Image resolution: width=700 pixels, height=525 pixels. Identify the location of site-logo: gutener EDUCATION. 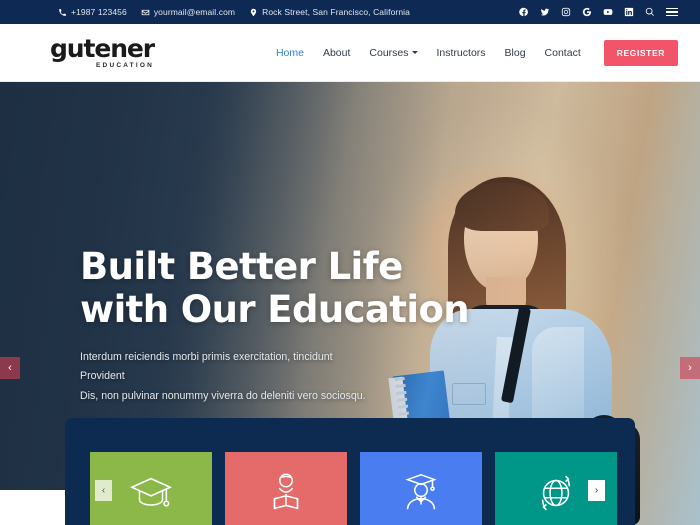
(102, 51).